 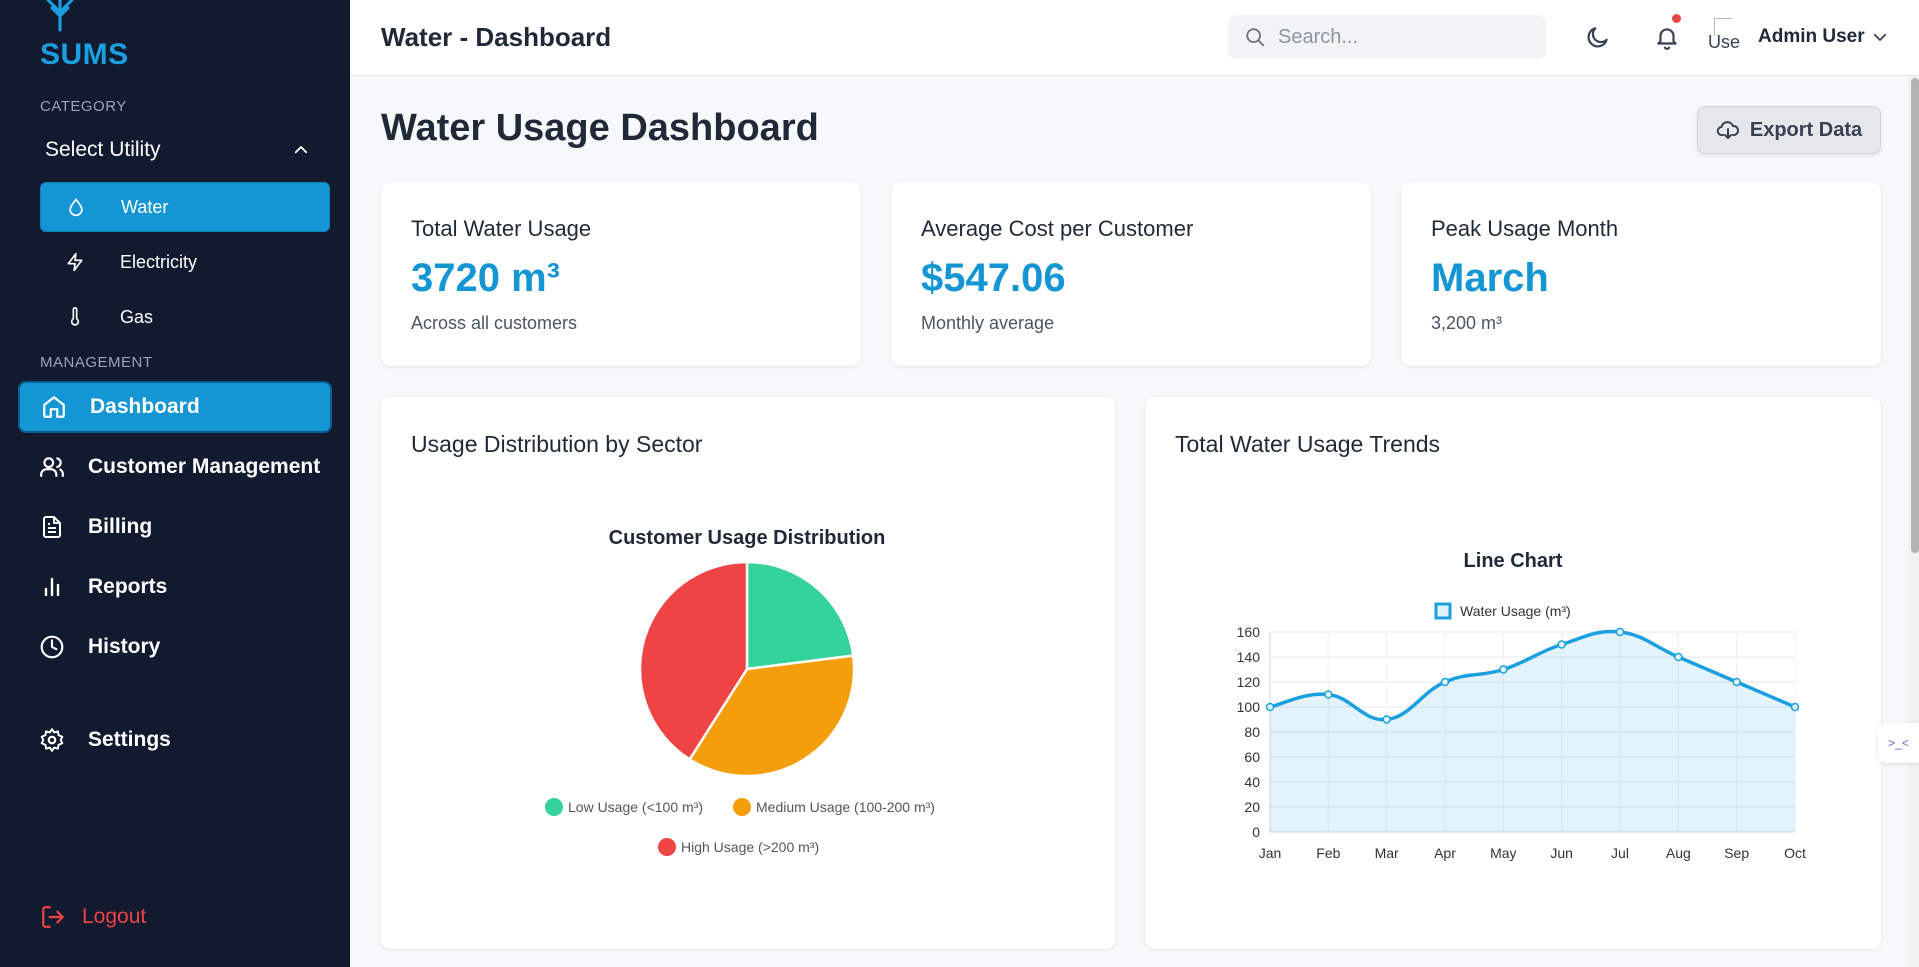 What do you see at coordinates (1057, 228) in the screenshot?
I see `stat-label: Average Cost per Customer` at bounding box center [1057, 228].